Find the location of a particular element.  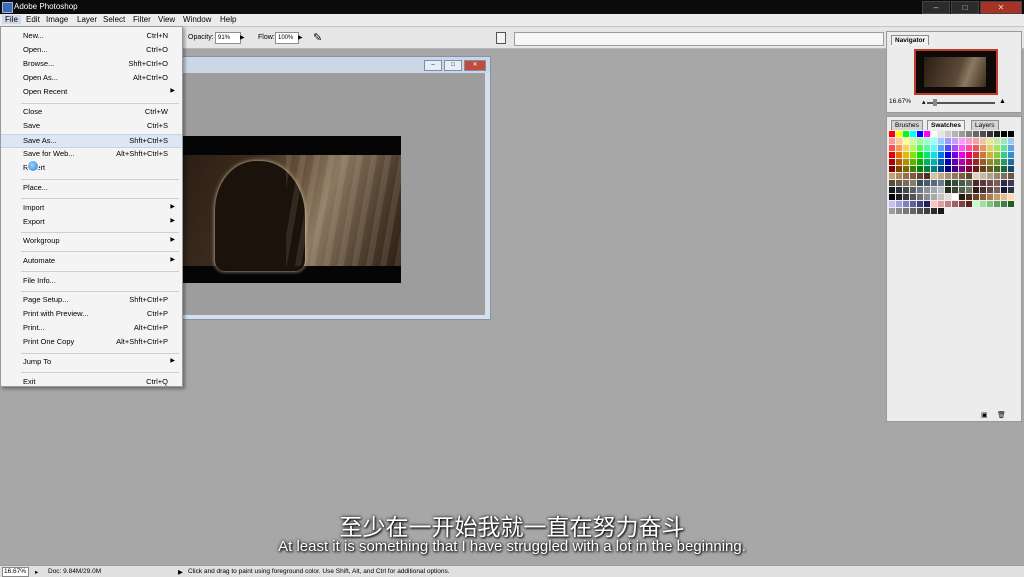

file-menu-item-export: Export ▶ is located at coordinates (91, 222).